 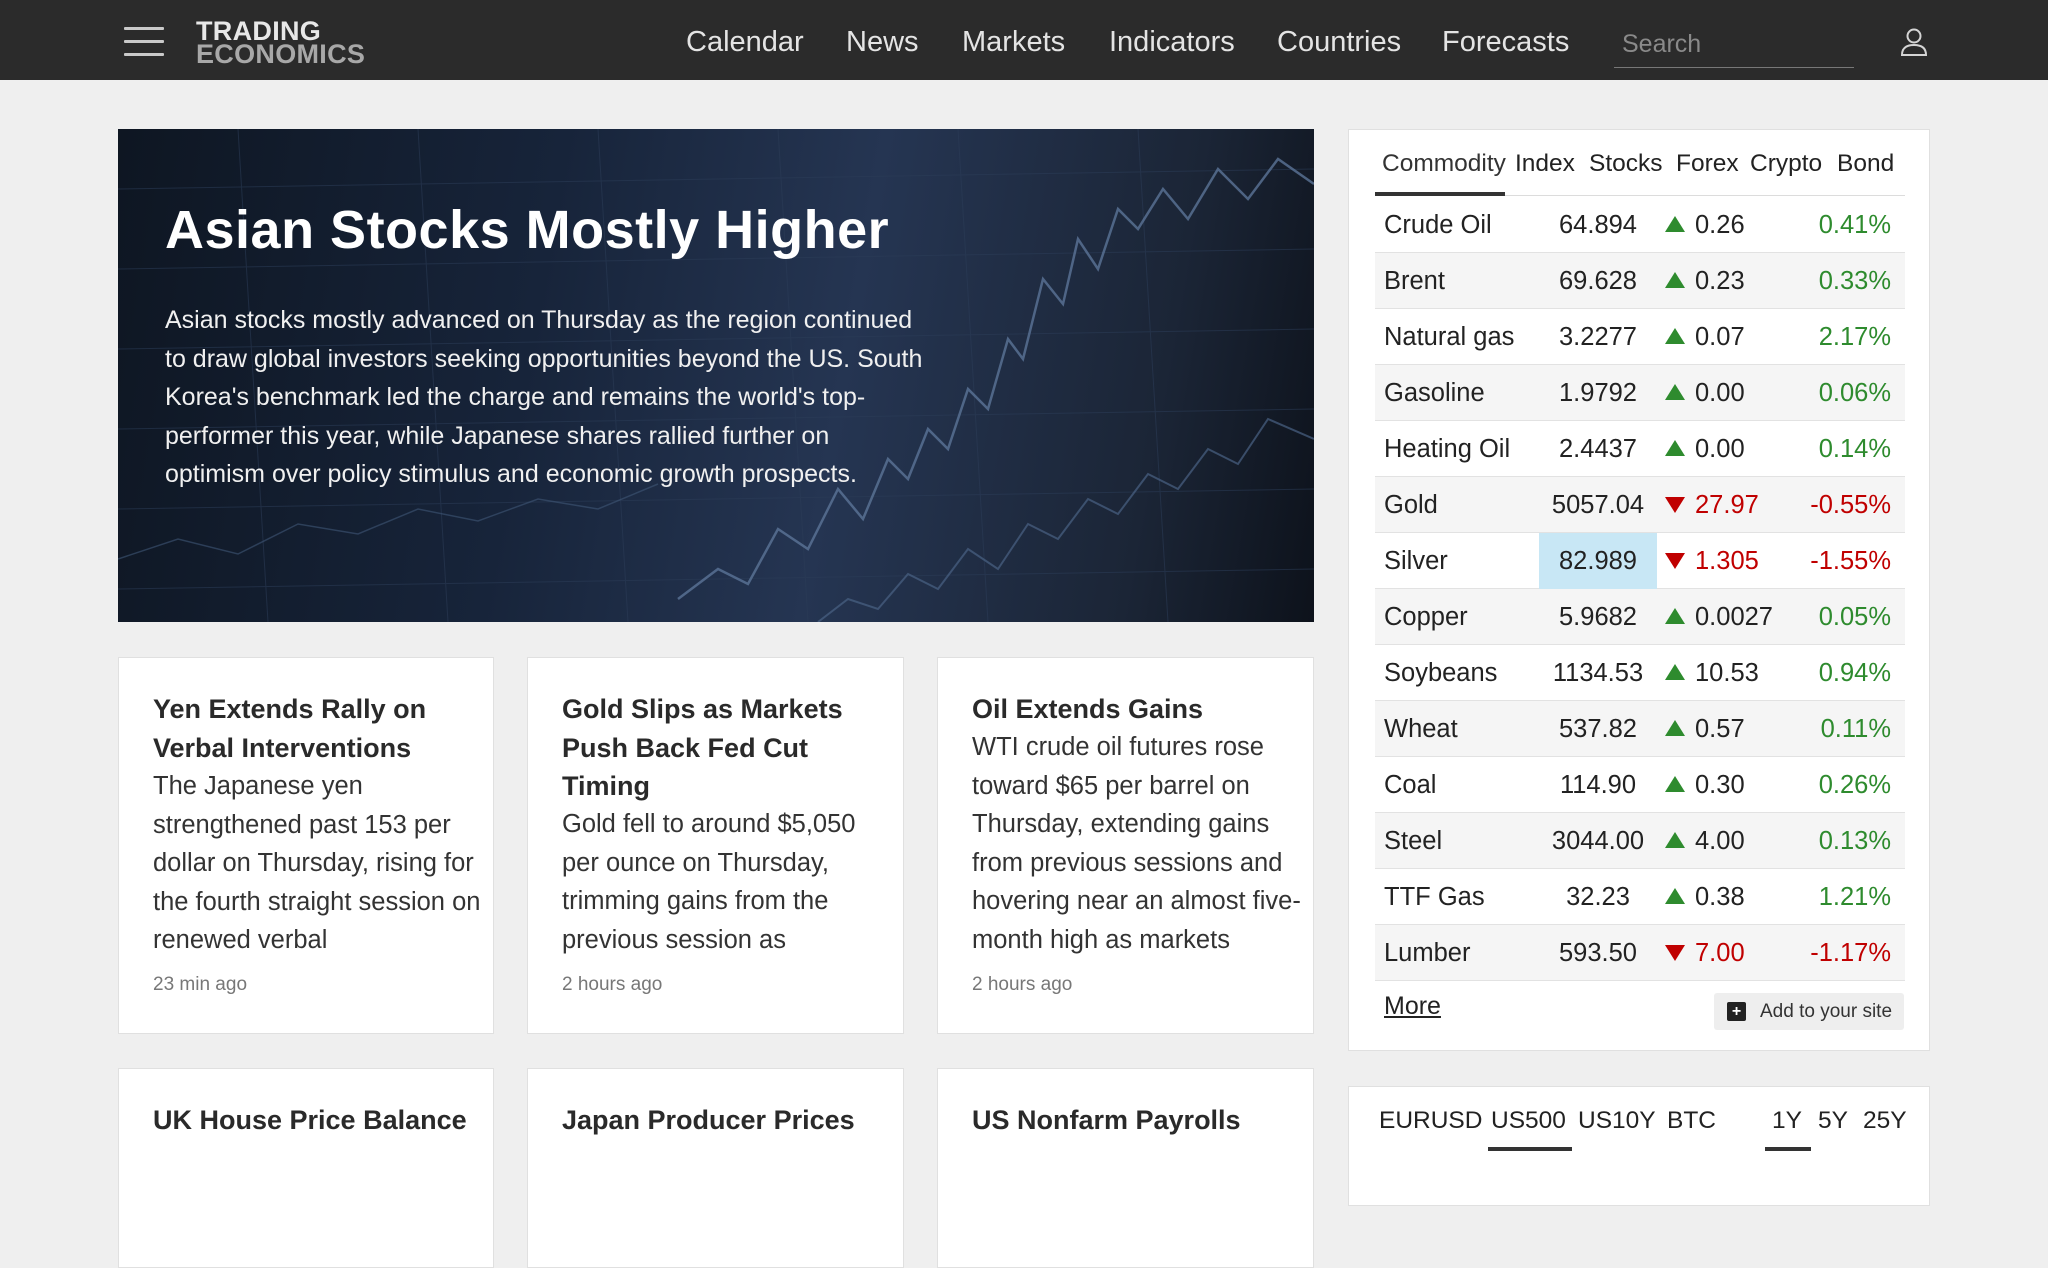 I want to click on commodity-price: 5057.04, so click(x=1598, y=505).